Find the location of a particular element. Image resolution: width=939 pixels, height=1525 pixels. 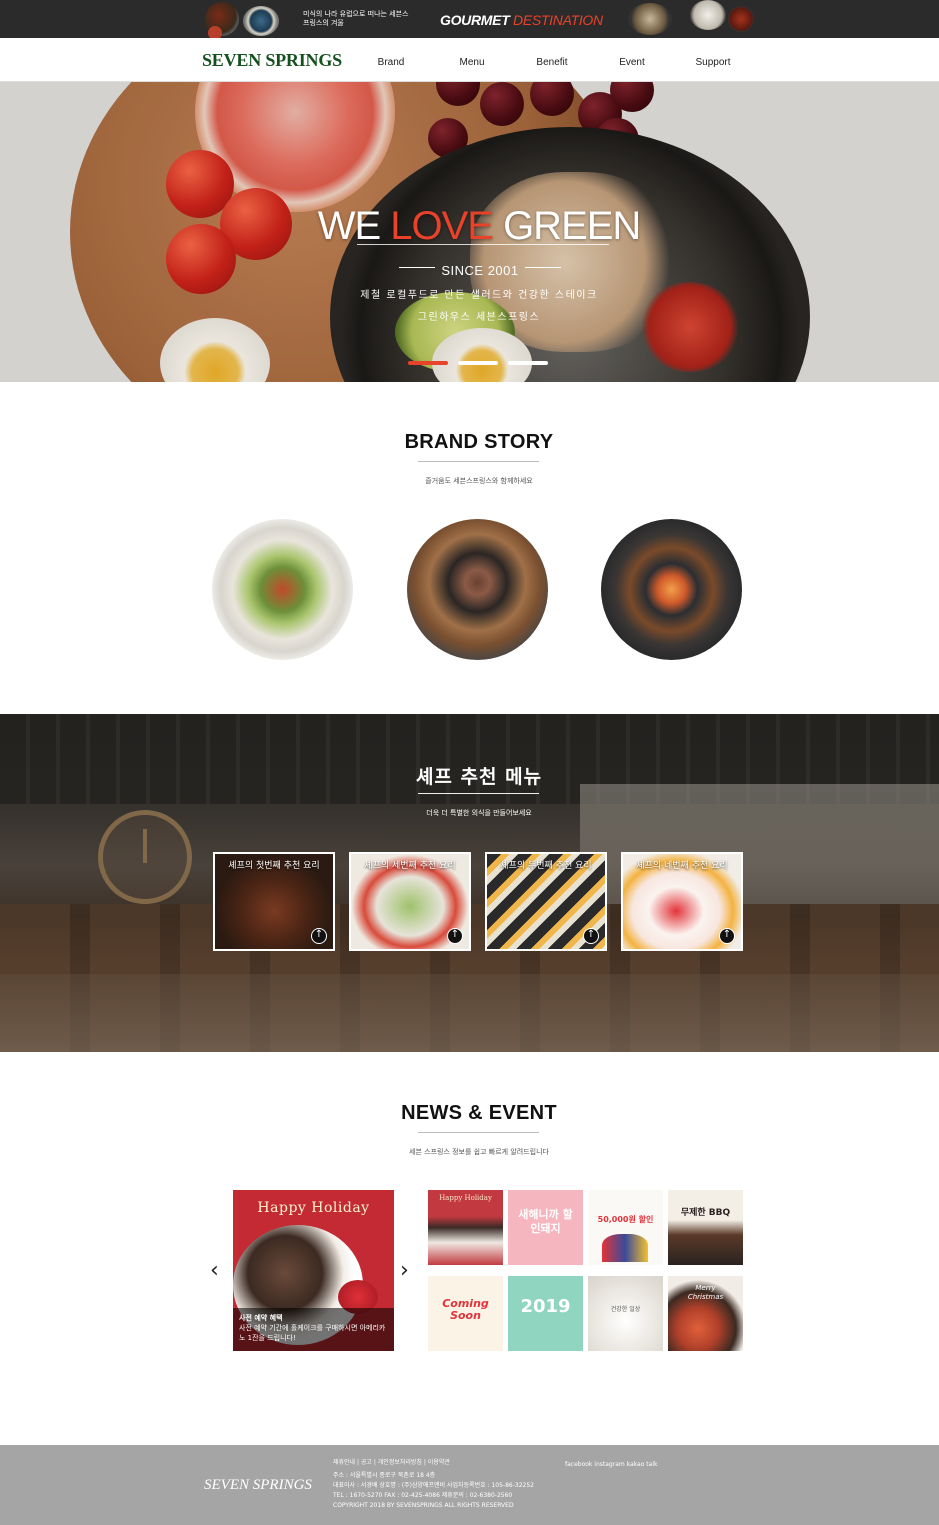

hero-description-sub: 그린하우스 세븐스프링스 is located at coordinates (479, 317).